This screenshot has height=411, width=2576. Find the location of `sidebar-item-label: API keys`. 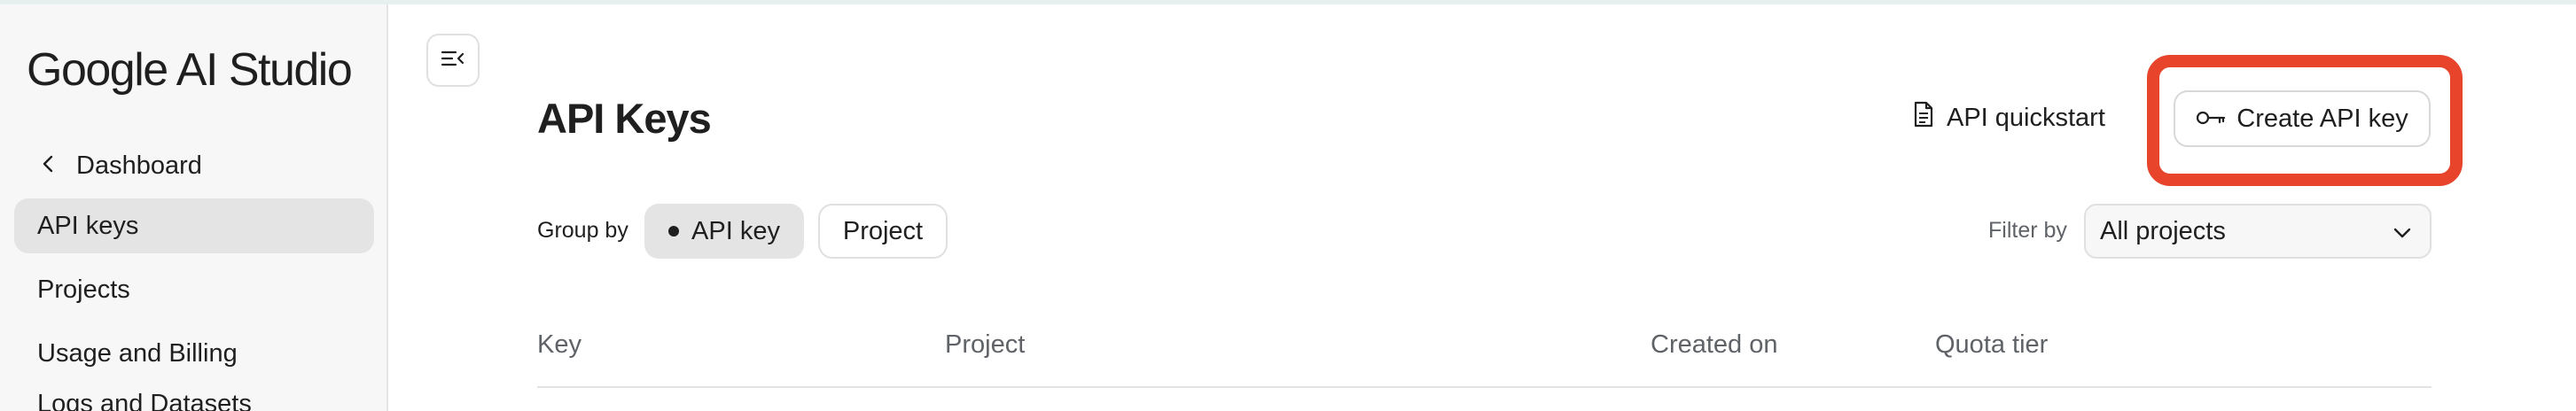

sidebar-item-label: API keys is located at coordinates (88, 225).